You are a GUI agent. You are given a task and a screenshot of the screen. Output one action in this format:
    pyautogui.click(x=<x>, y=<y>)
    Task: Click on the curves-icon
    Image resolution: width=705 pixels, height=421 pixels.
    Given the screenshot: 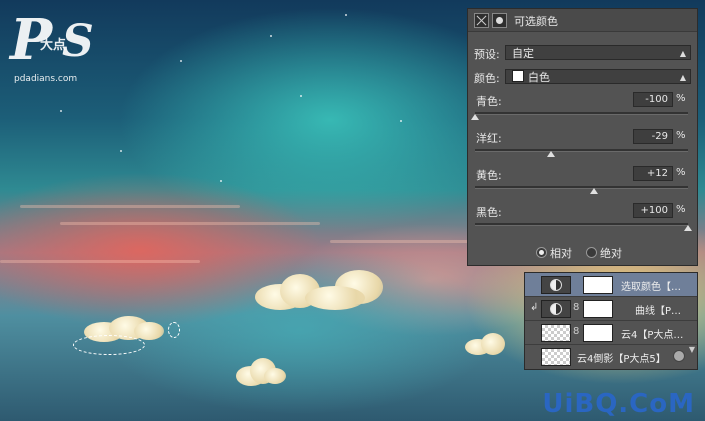 What is the action you would take?
    pyautogui.click(x=556, y=309)
    